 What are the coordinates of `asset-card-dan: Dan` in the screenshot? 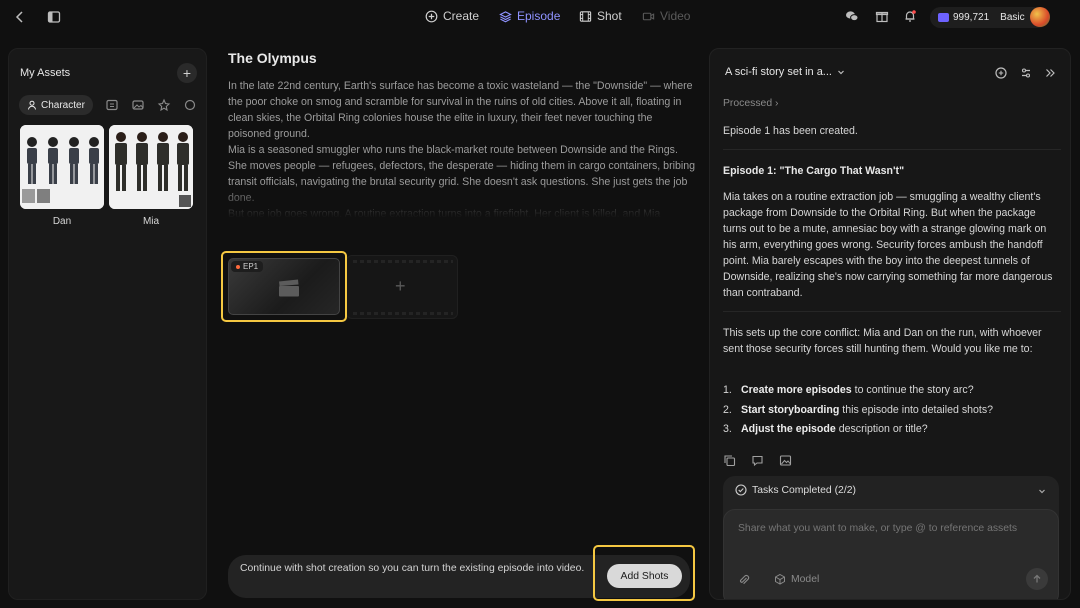 It's located at (62, 176).